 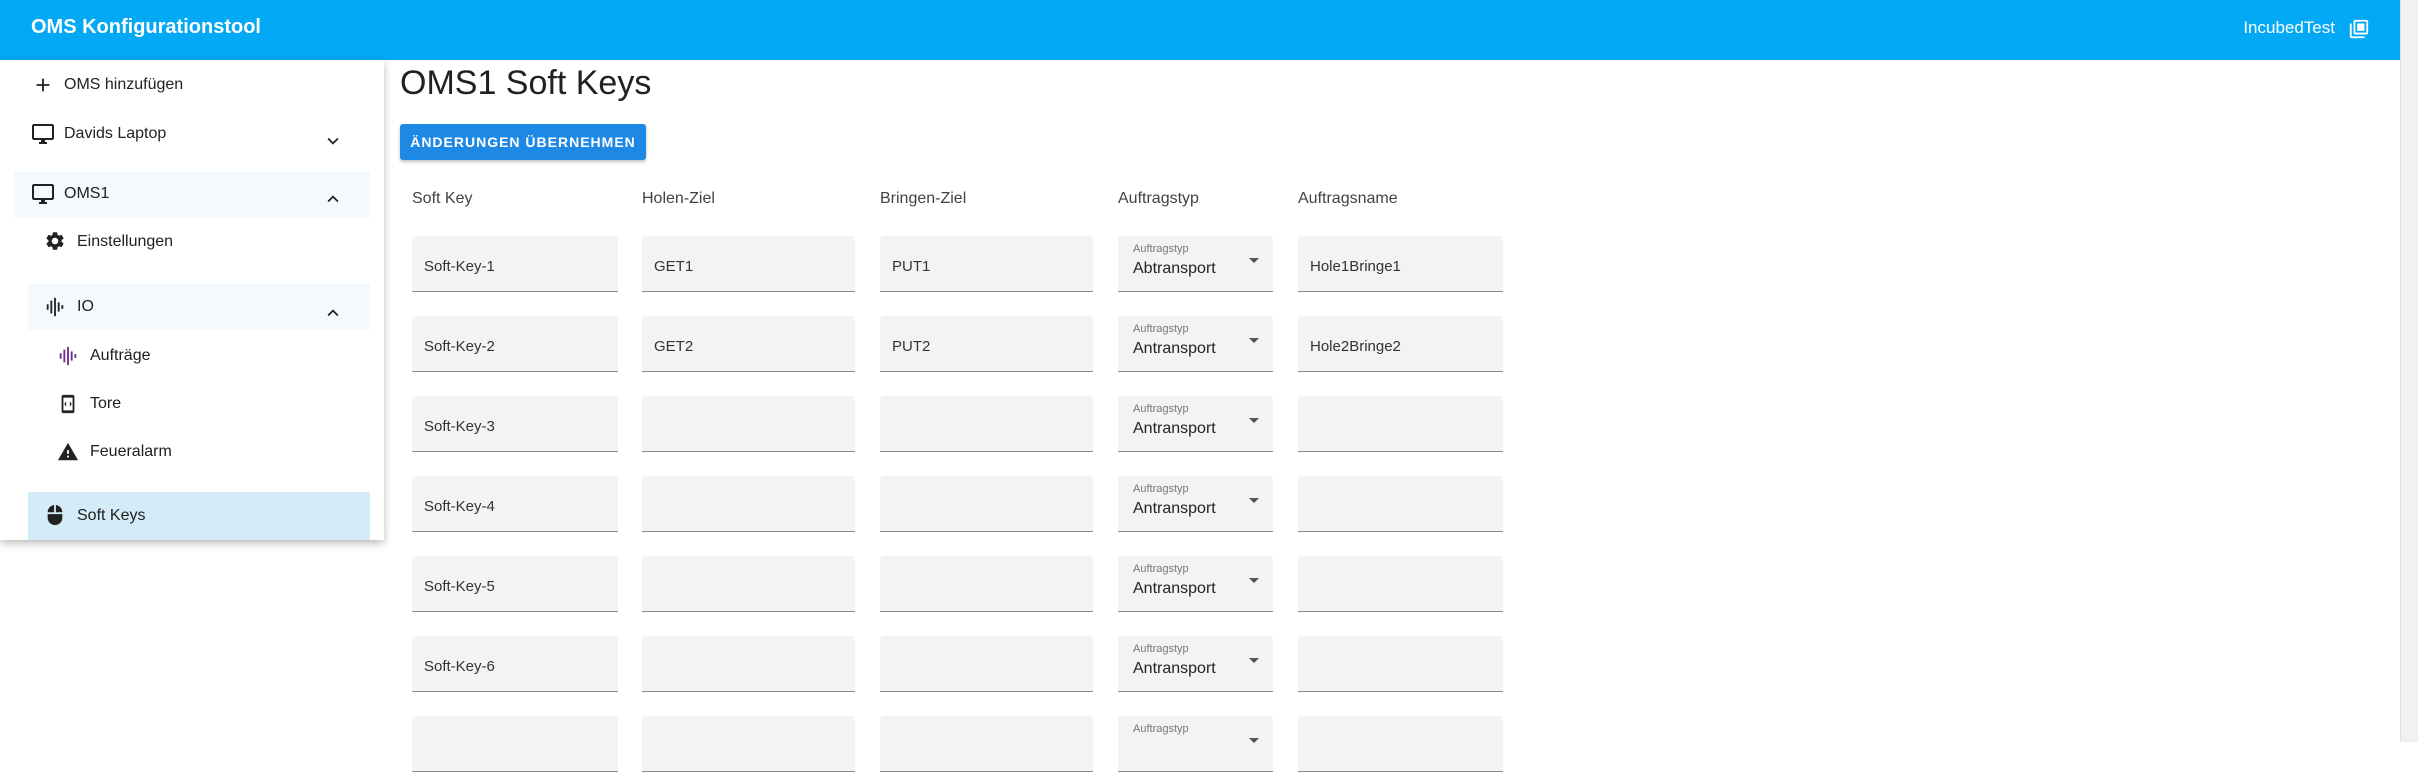 What do you see at coordinates (459, 506) in the screenshot?
I see `field-value: Soft-Key-4` at bounding box center [459, 506].